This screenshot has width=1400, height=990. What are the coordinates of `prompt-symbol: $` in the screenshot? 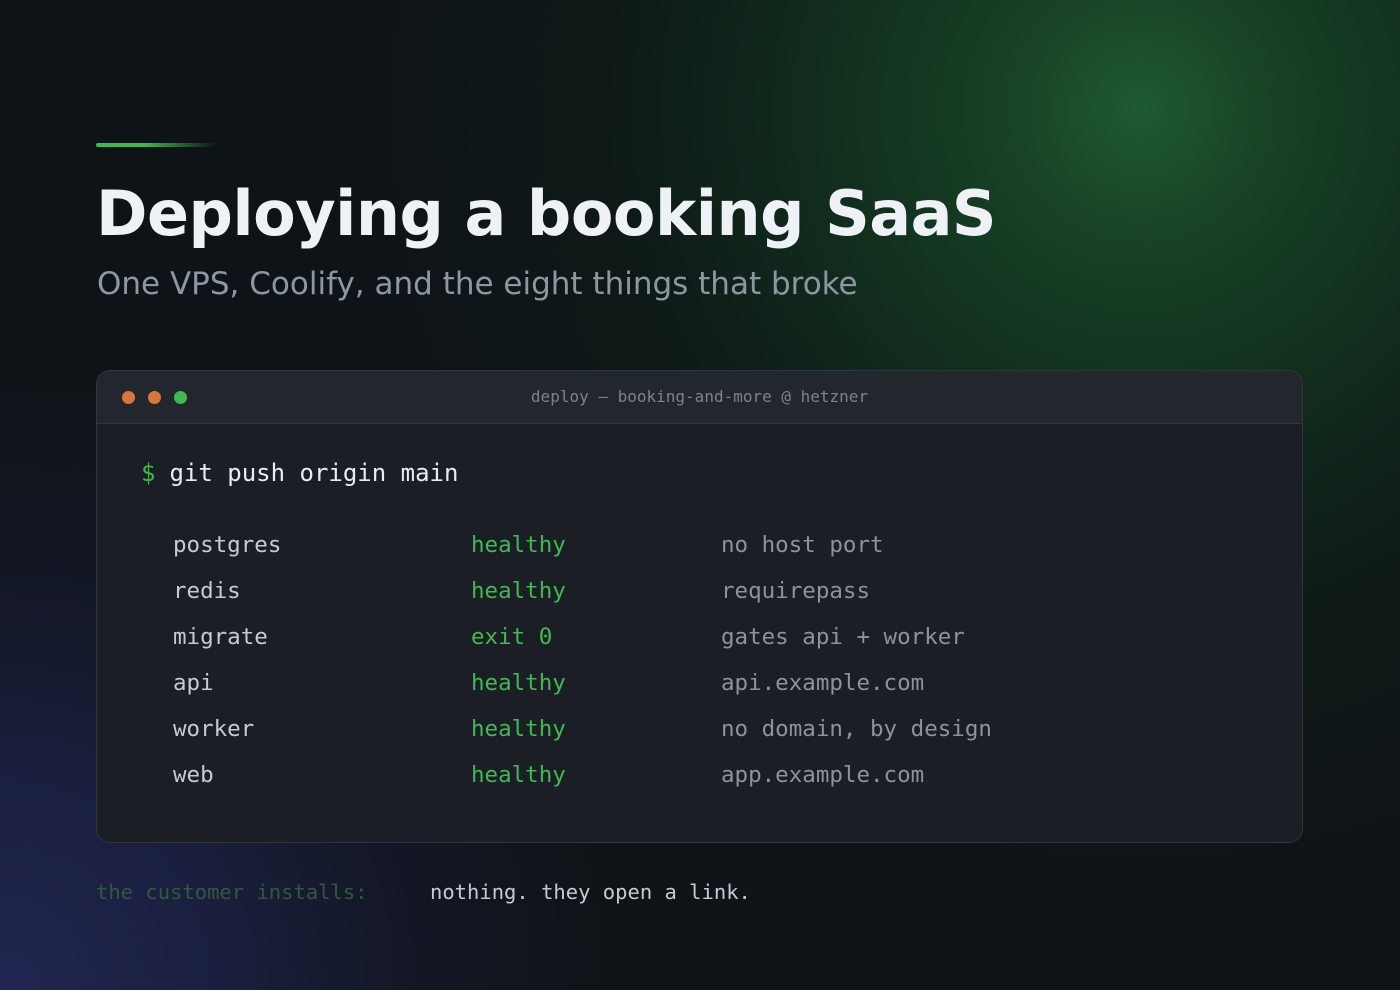 It's located at (148, 473).